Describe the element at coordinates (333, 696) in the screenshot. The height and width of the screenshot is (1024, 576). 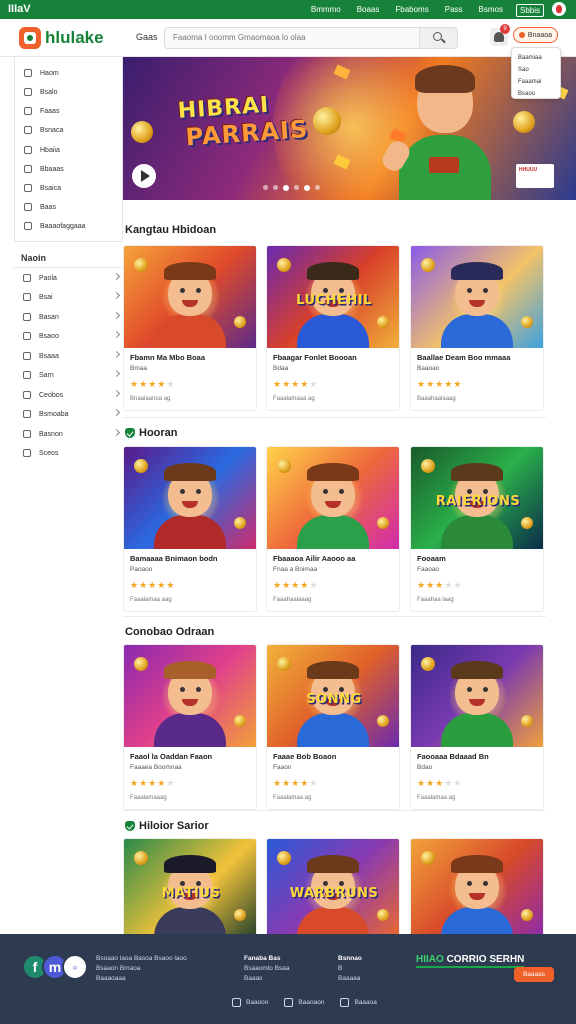
I see `game-thumbnail: SONNG` at that location.